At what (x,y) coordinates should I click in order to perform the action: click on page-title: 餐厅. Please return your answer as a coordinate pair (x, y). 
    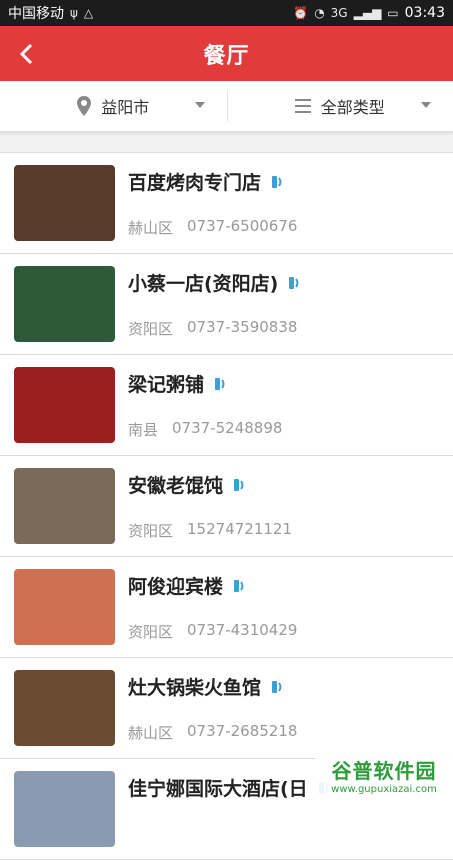
    Looking at the image, I should click on (226, 54).